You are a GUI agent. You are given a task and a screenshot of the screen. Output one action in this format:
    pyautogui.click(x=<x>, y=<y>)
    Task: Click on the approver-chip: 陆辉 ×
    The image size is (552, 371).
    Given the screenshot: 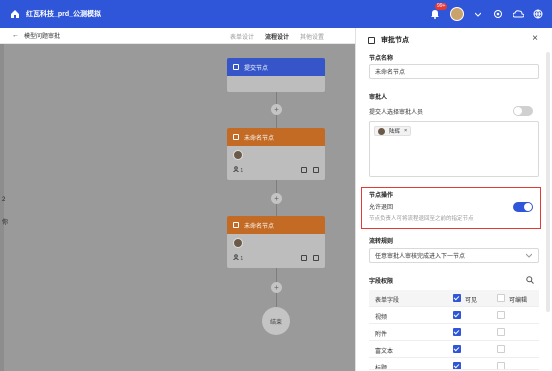 What is the action you would take?
    pyautogui.click(x=393, y=131)
    